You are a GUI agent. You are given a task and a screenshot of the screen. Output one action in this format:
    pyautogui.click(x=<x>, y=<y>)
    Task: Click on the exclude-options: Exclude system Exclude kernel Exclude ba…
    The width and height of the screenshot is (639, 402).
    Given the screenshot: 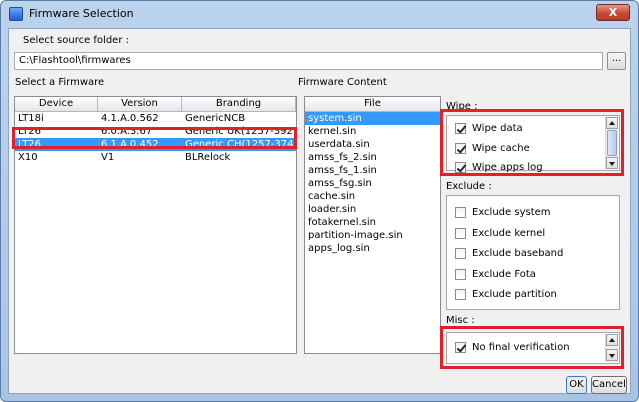 What is the action you would take?
    pyautogui.click(x=533, y=252)
    